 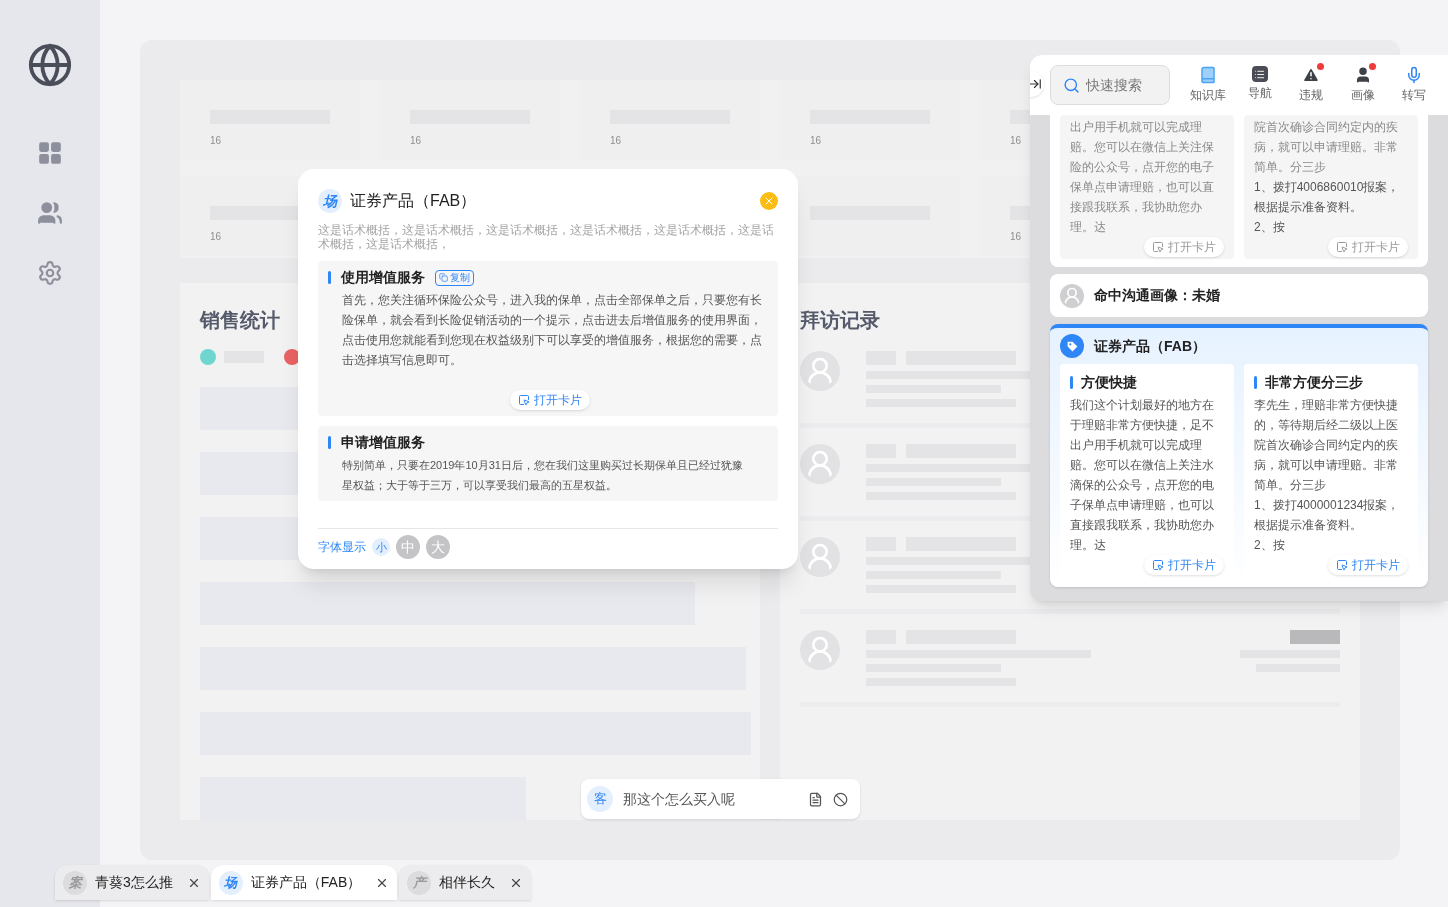 What do you see at coordinates (381, 547) in the screenshot?
I see `font-size-option: 小` at bounding box center [381, 547].